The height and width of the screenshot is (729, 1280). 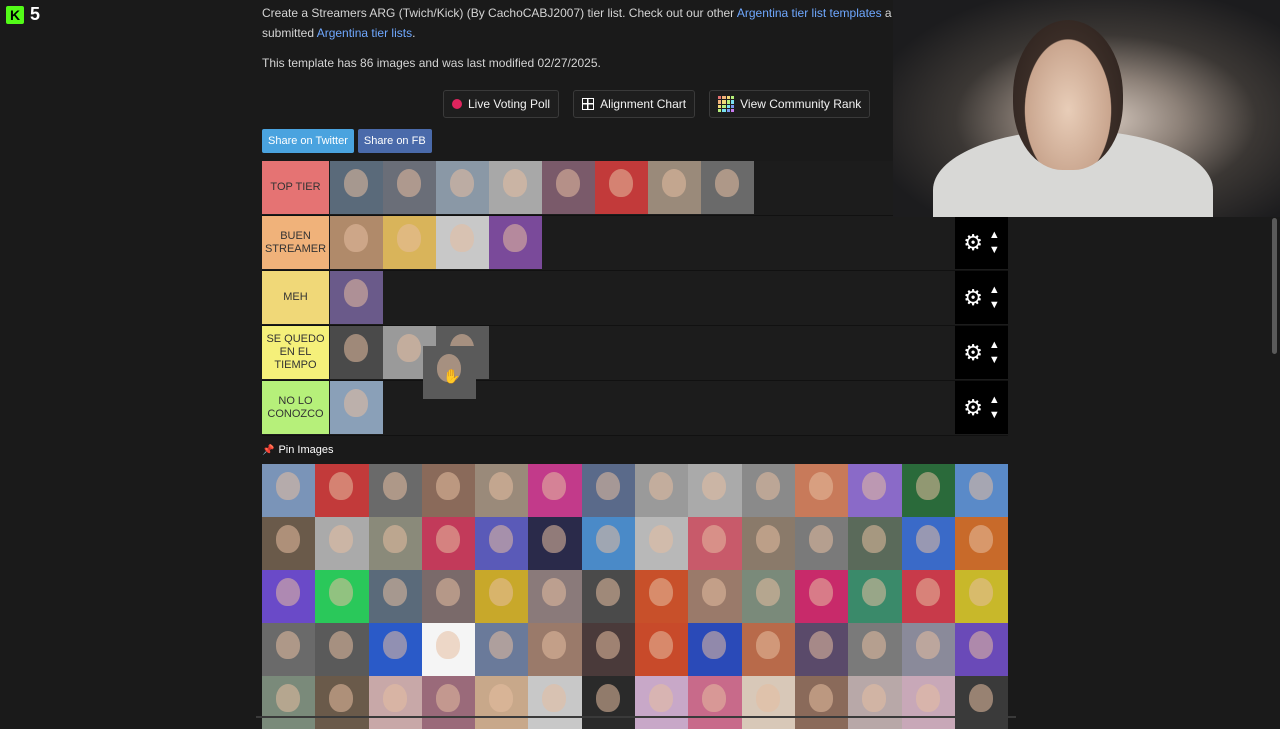 I want to click on tier-label: NO LO CONOZCO, so click(x=295, y=407).